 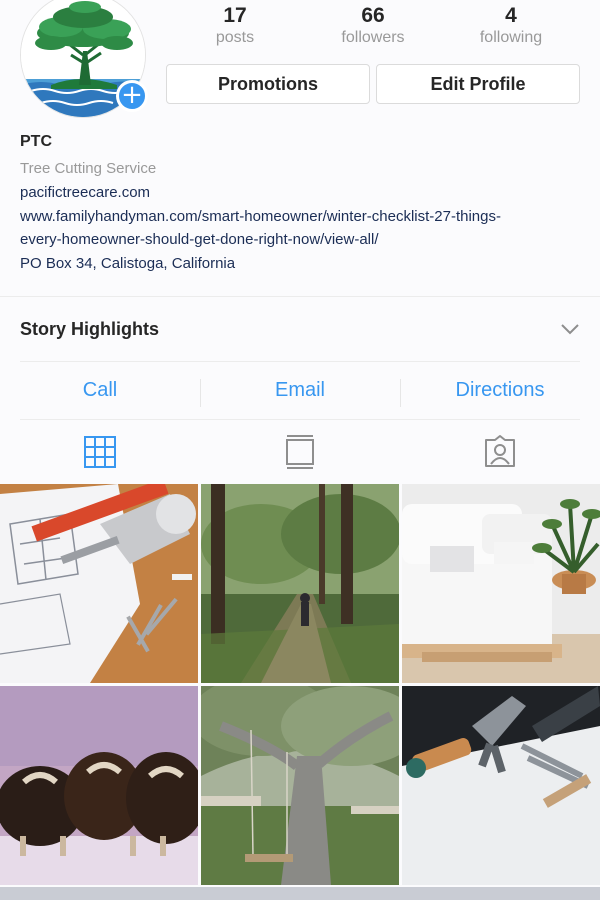 I want to click on profile-category: Tree Cutting Service, so click(x=88, y=168).